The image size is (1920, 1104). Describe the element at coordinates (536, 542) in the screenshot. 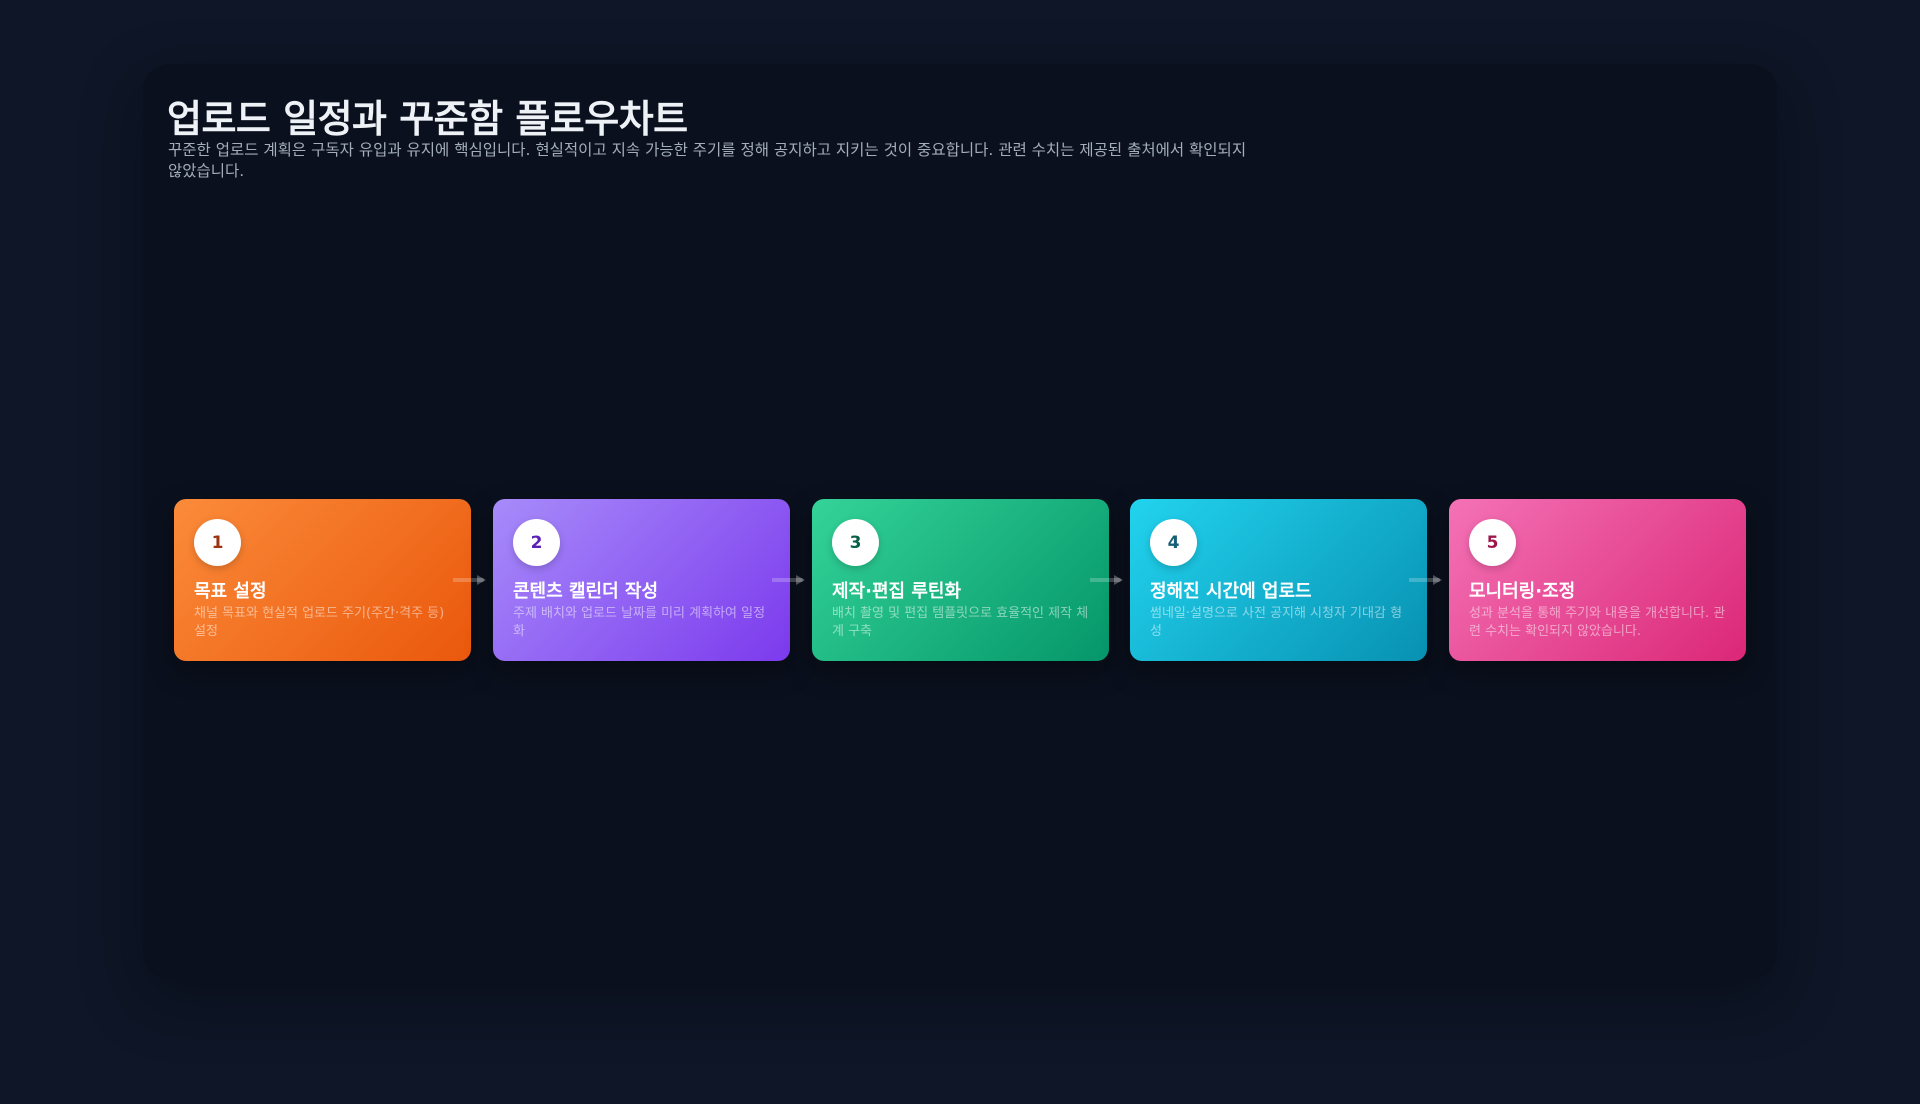

I see `step-number-badge: 2` at that location.